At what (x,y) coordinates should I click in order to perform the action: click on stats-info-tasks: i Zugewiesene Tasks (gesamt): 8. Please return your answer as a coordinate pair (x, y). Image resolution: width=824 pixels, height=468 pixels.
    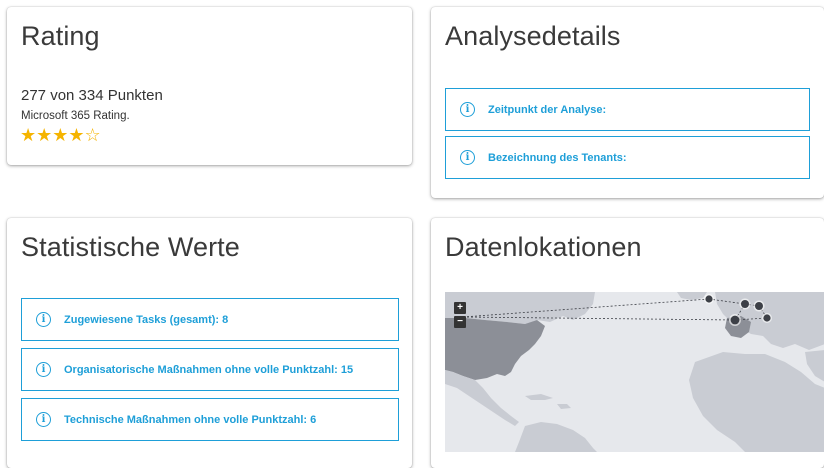
    Looking at the image, I should click on (210, 319).